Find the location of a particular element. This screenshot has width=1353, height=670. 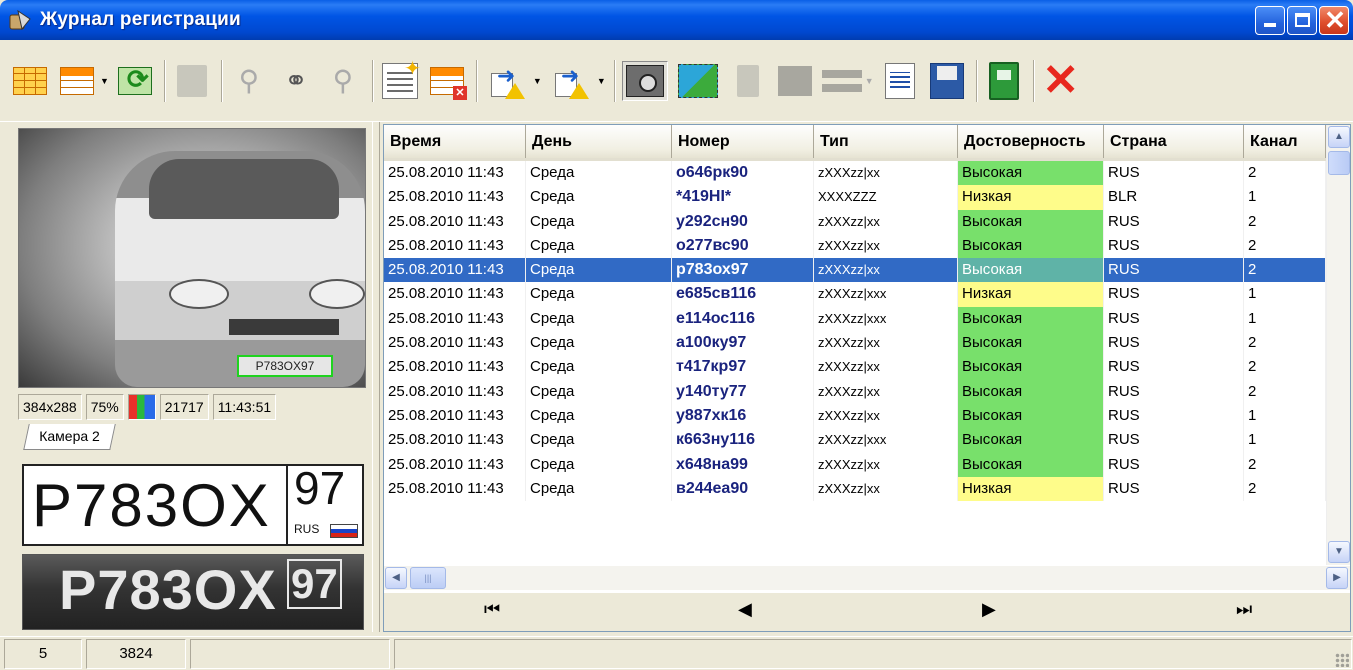

camera-icon is located at coordinates (644, 80).